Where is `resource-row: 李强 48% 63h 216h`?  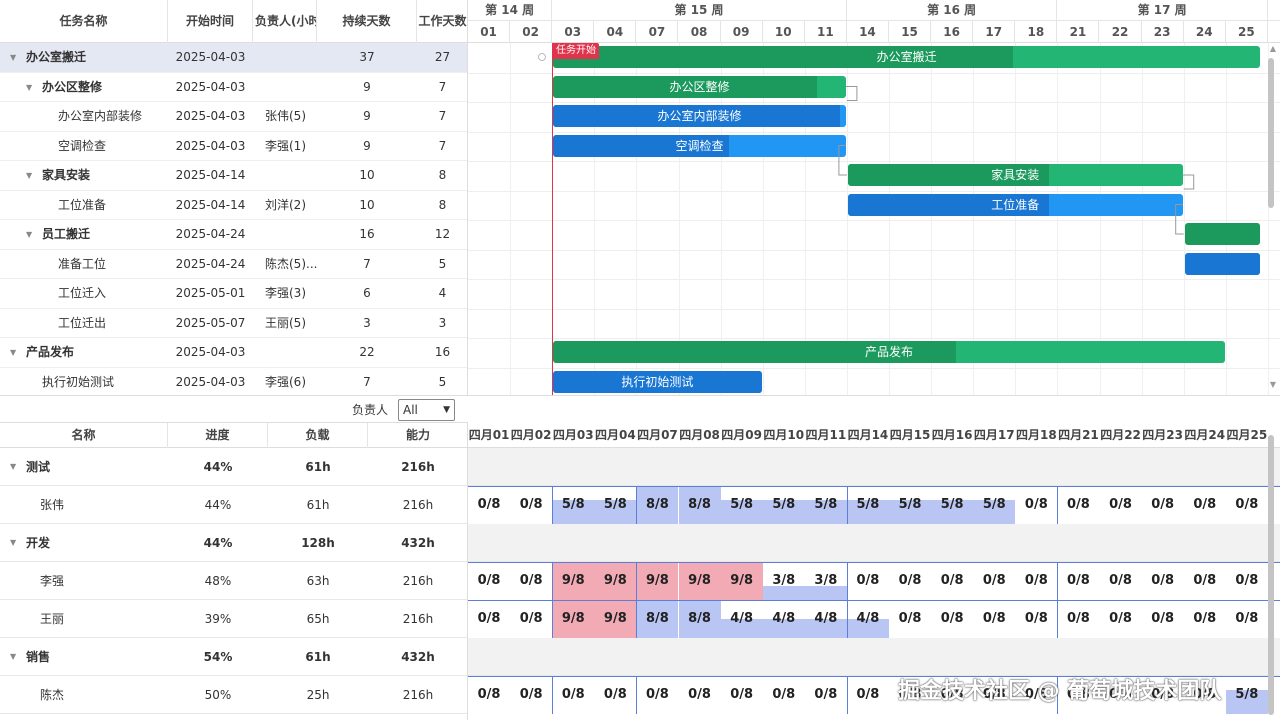
resource-row: 李强 48% 63h 216h is located at coordinates (233, 581).